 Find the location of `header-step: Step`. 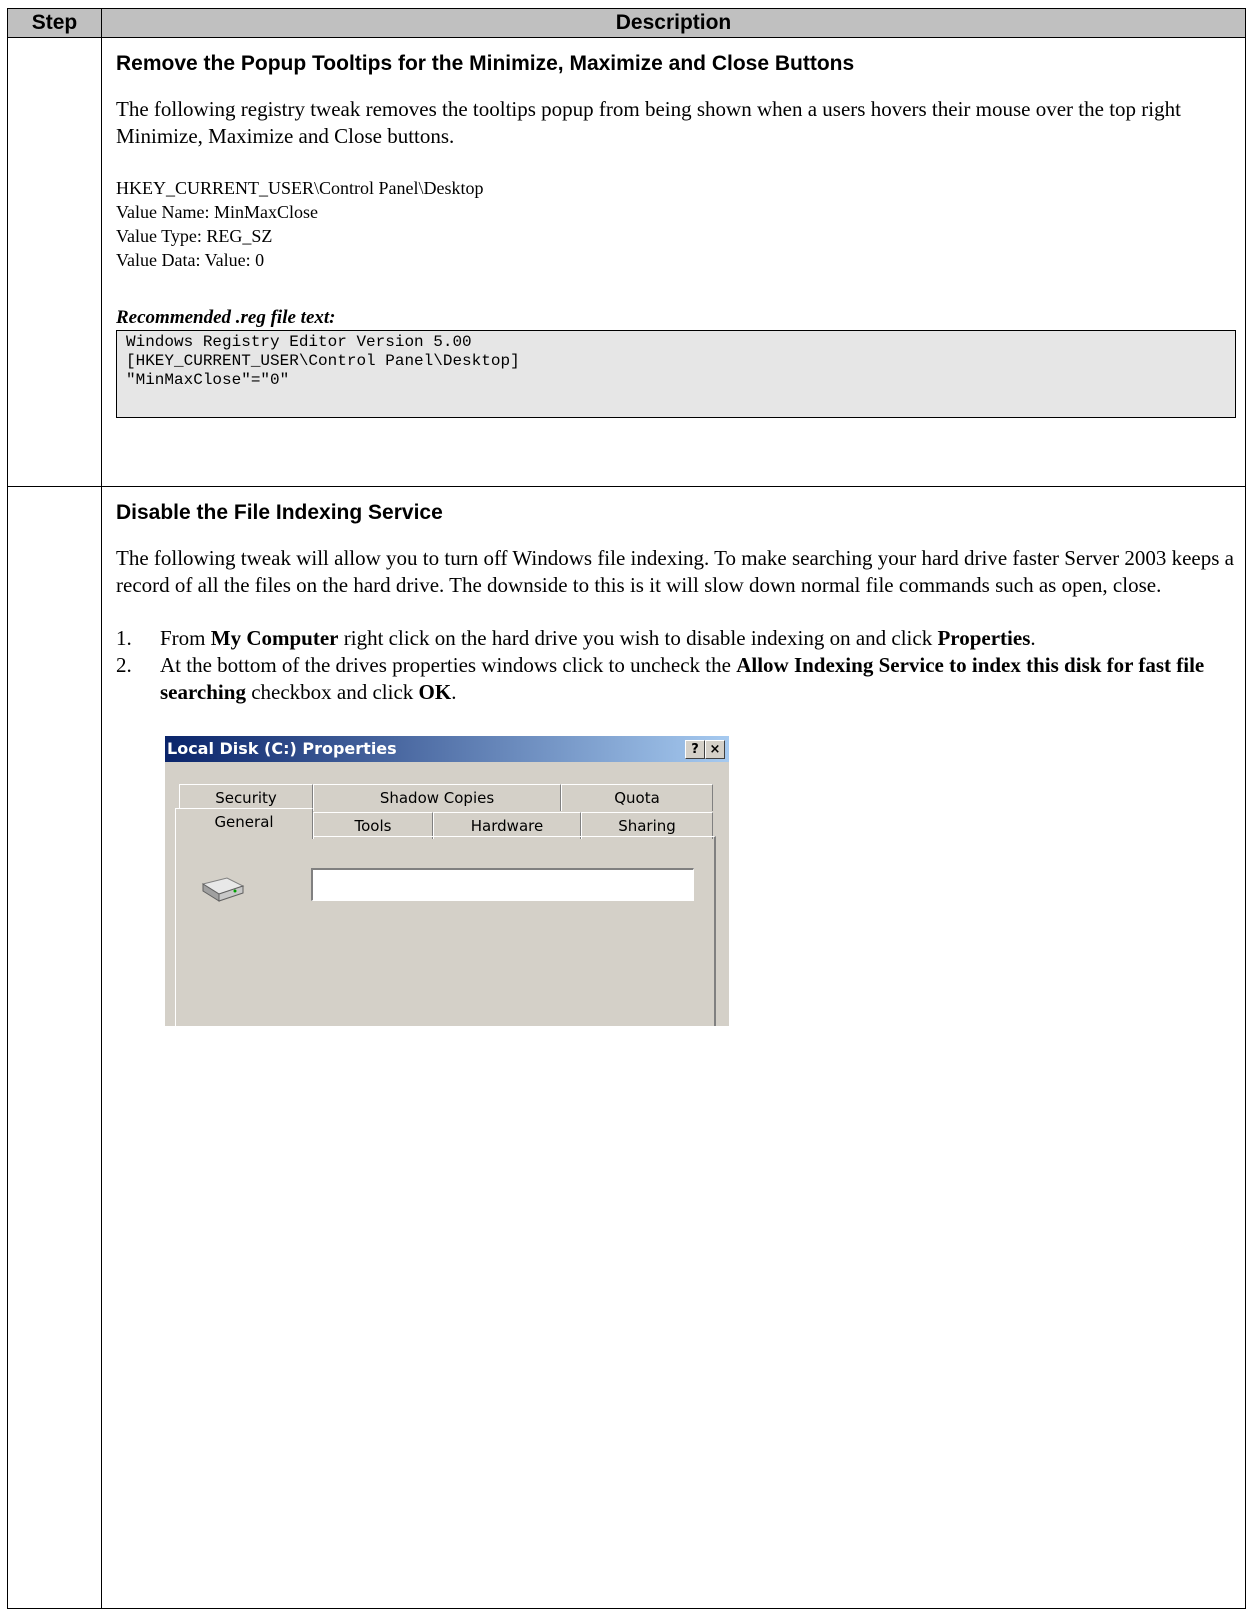

header-step: Step is located at coordinates (54, 23).